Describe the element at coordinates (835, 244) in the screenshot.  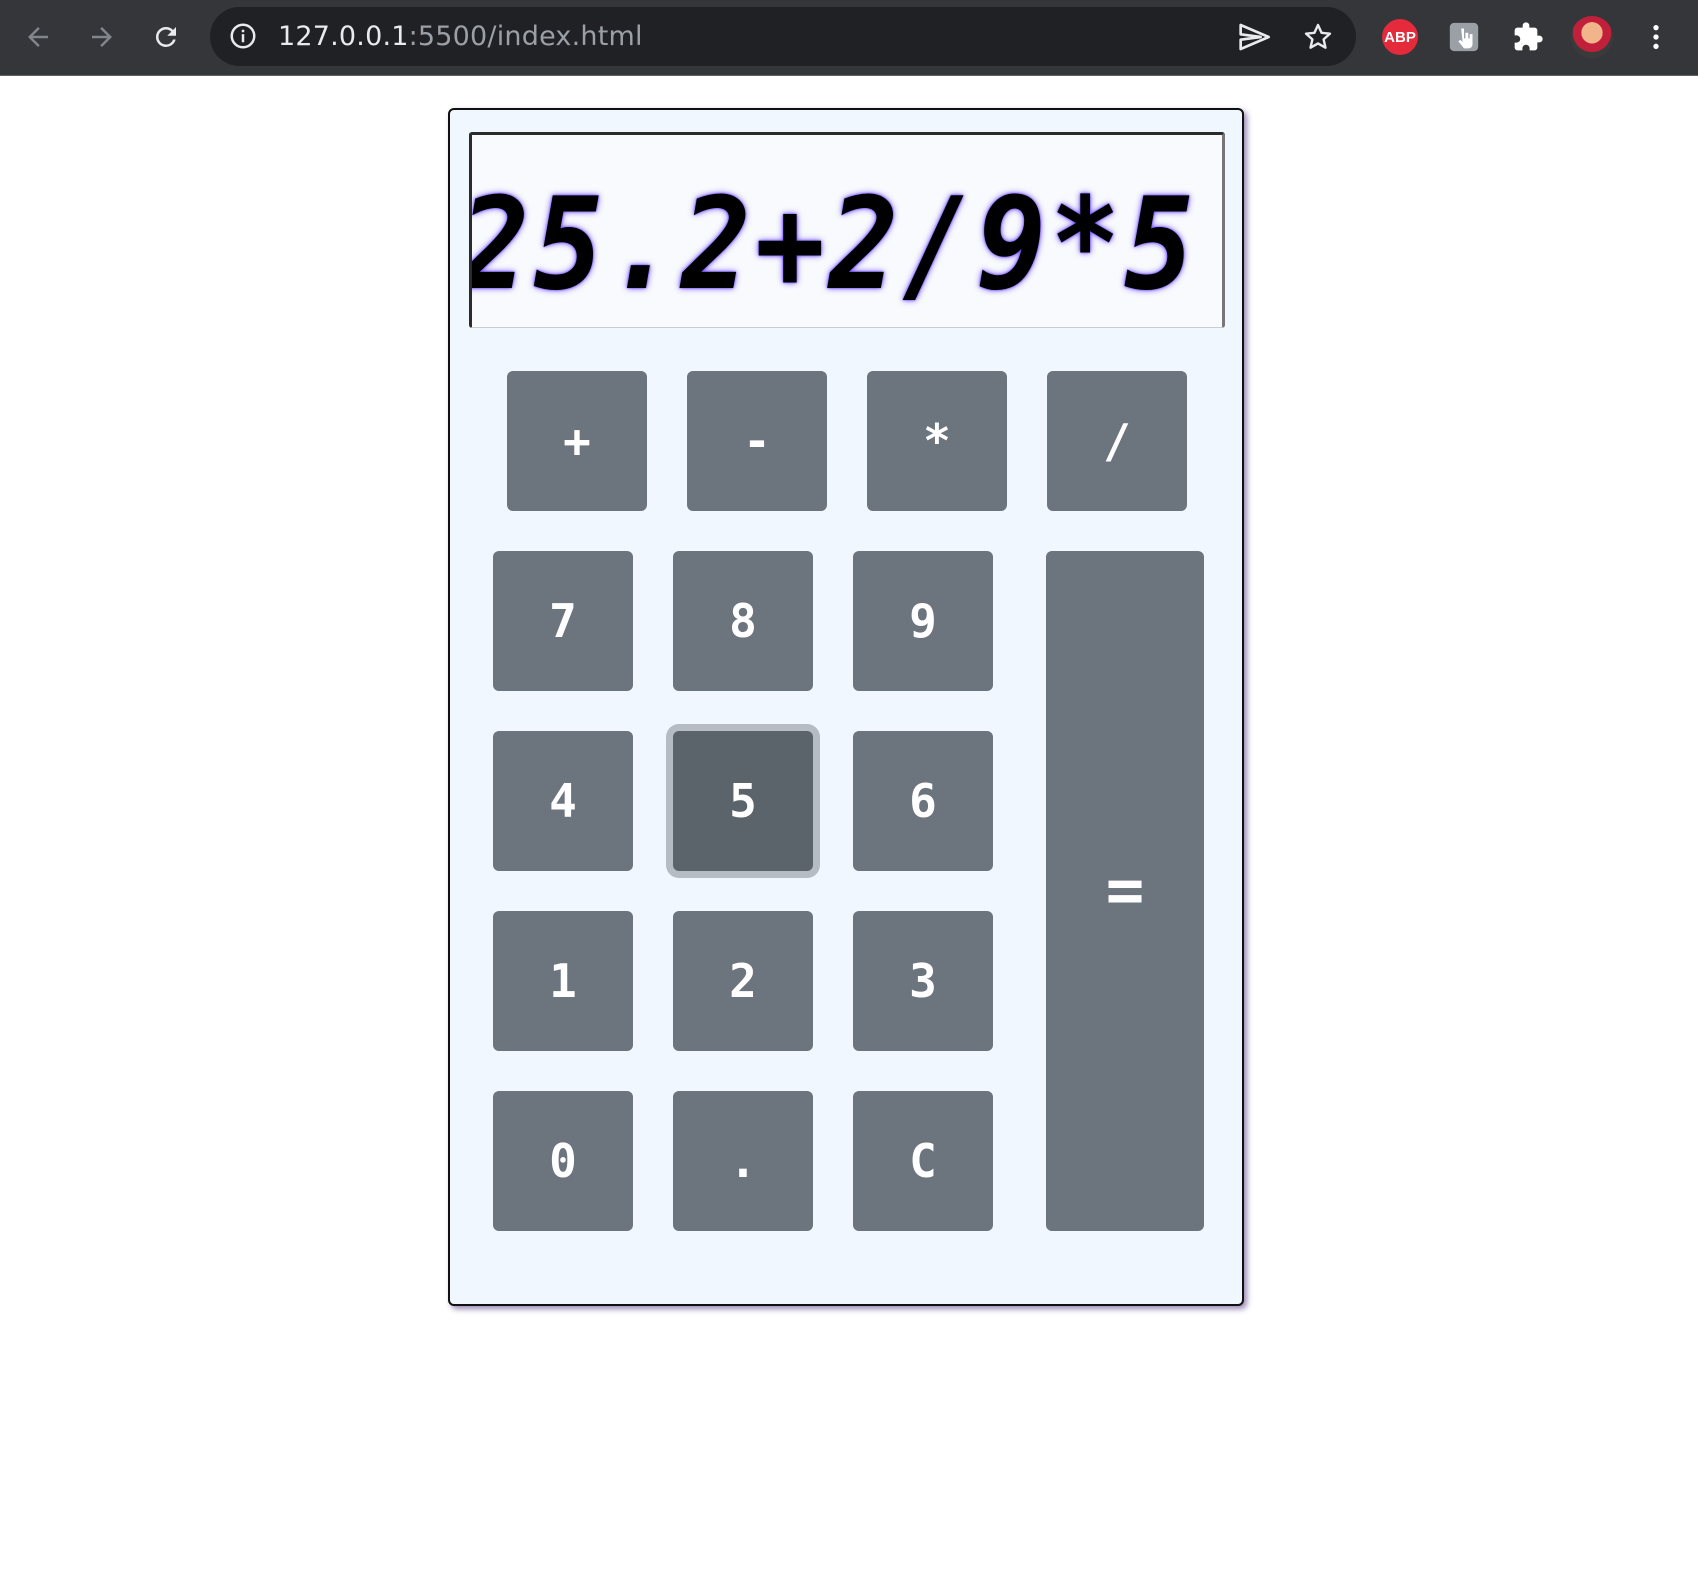
I see `display-expression: 125.2+2/9*5` at that location.